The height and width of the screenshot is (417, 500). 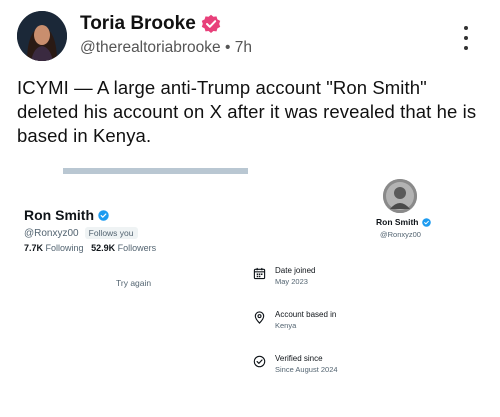 I want to click on right-profile-name: Ron Smith, so click(x=397, y=222).